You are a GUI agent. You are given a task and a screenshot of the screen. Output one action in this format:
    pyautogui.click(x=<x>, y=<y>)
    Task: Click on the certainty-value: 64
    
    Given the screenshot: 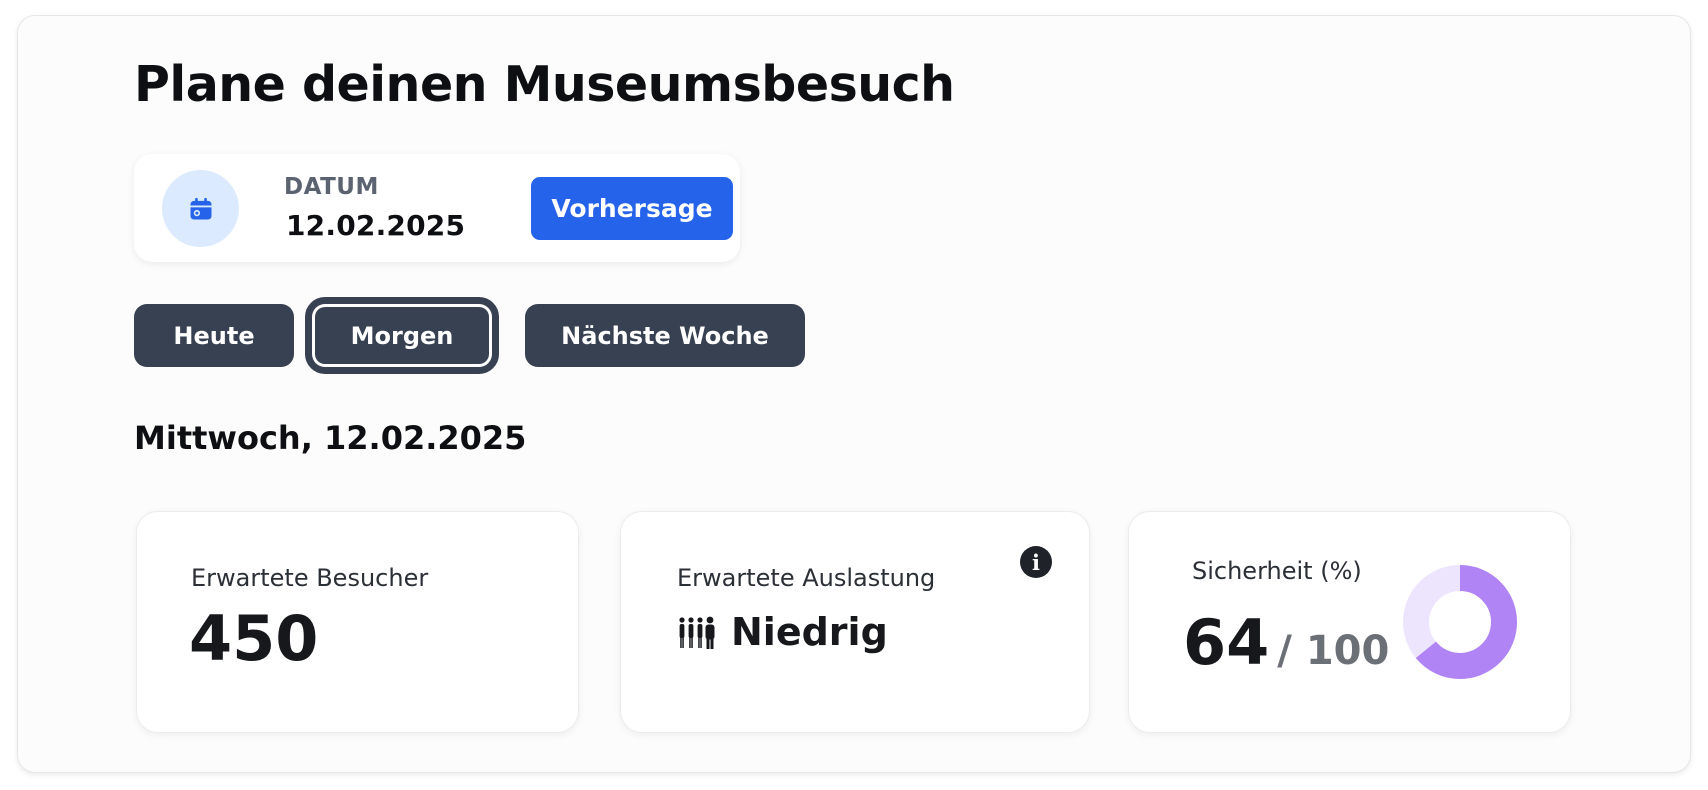 What is the action you would take?
    pyautogui.click(x=1226, y=642)
    